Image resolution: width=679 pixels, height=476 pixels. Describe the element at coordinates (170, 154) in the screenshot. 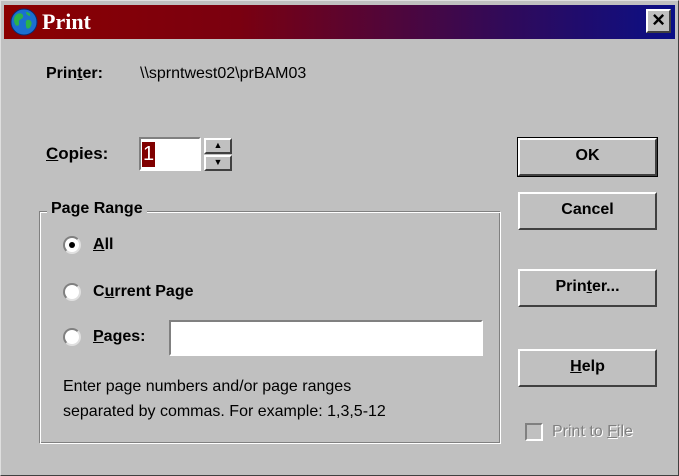

I see `copies-input: 1` at that location.